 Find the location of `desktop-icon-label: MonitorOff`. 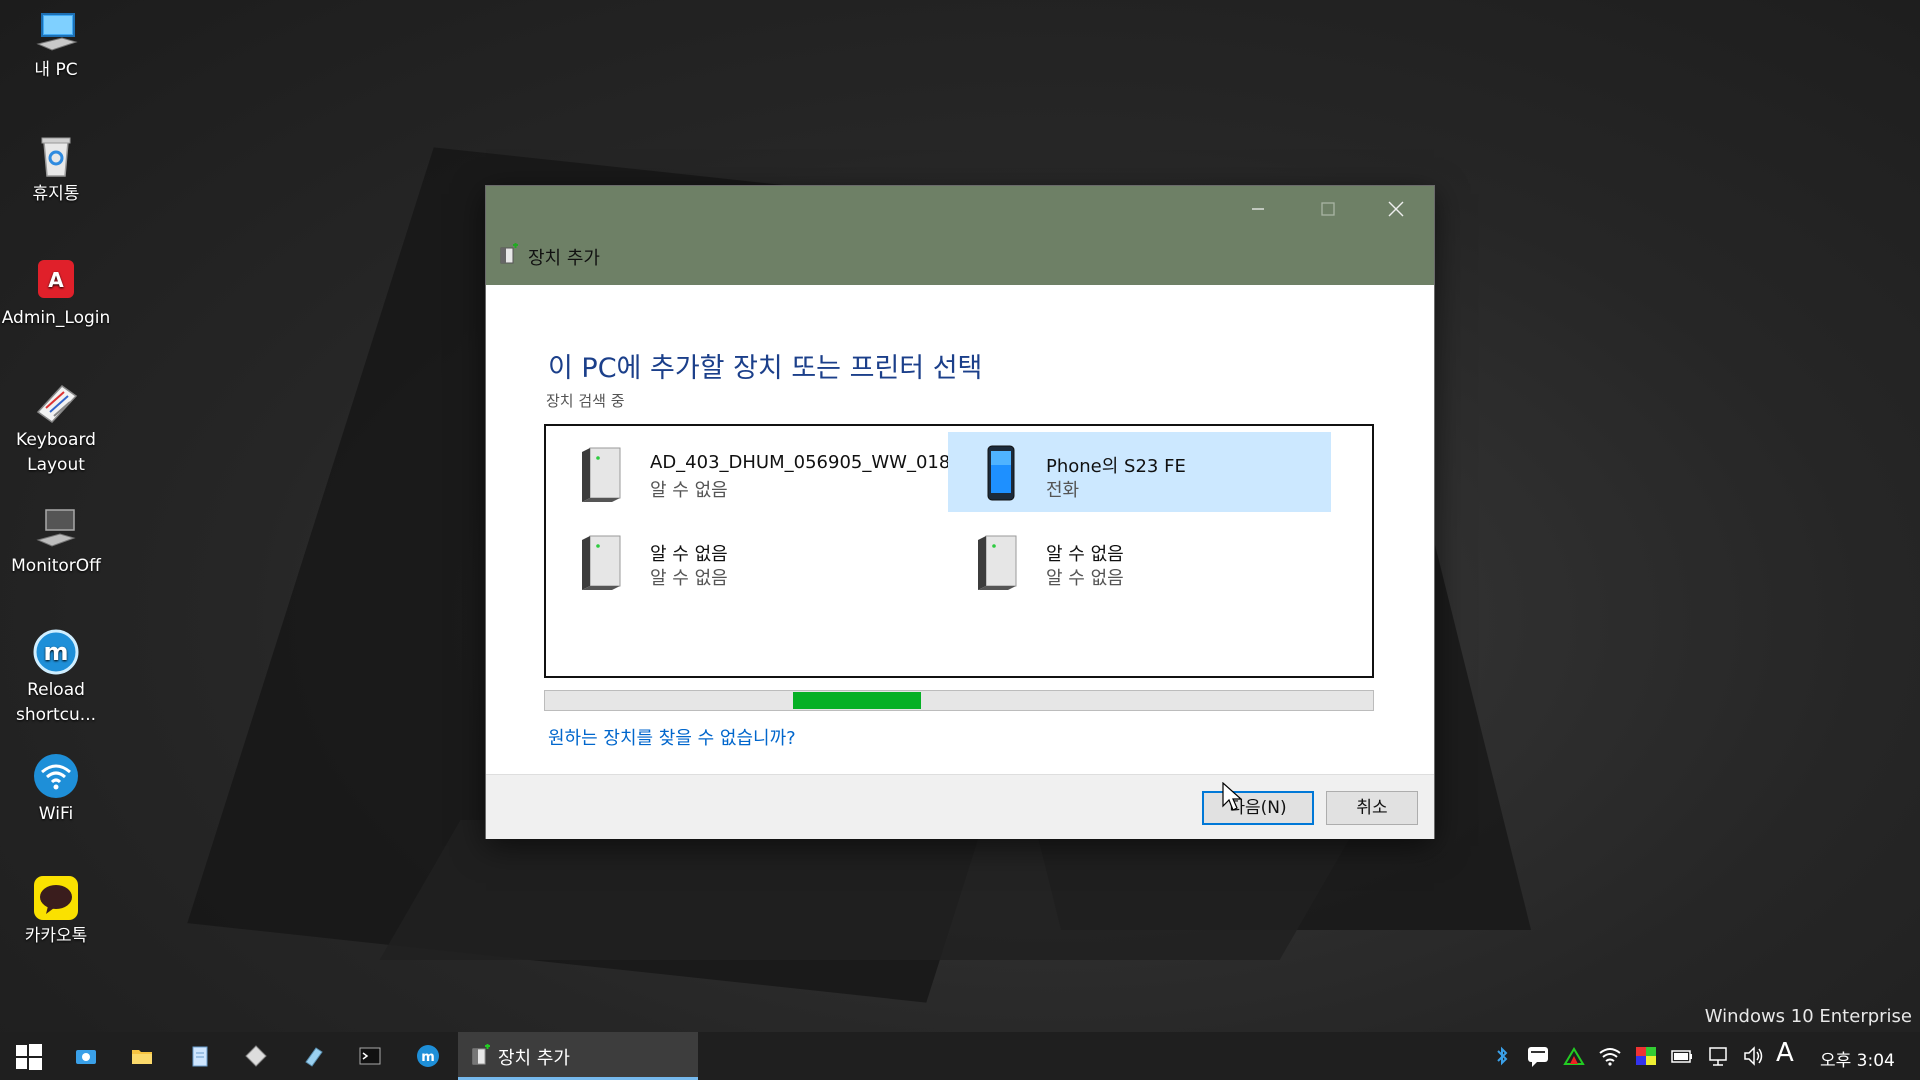

desktop-icon-label: MonitorOff is located at coordinates (56, 566).